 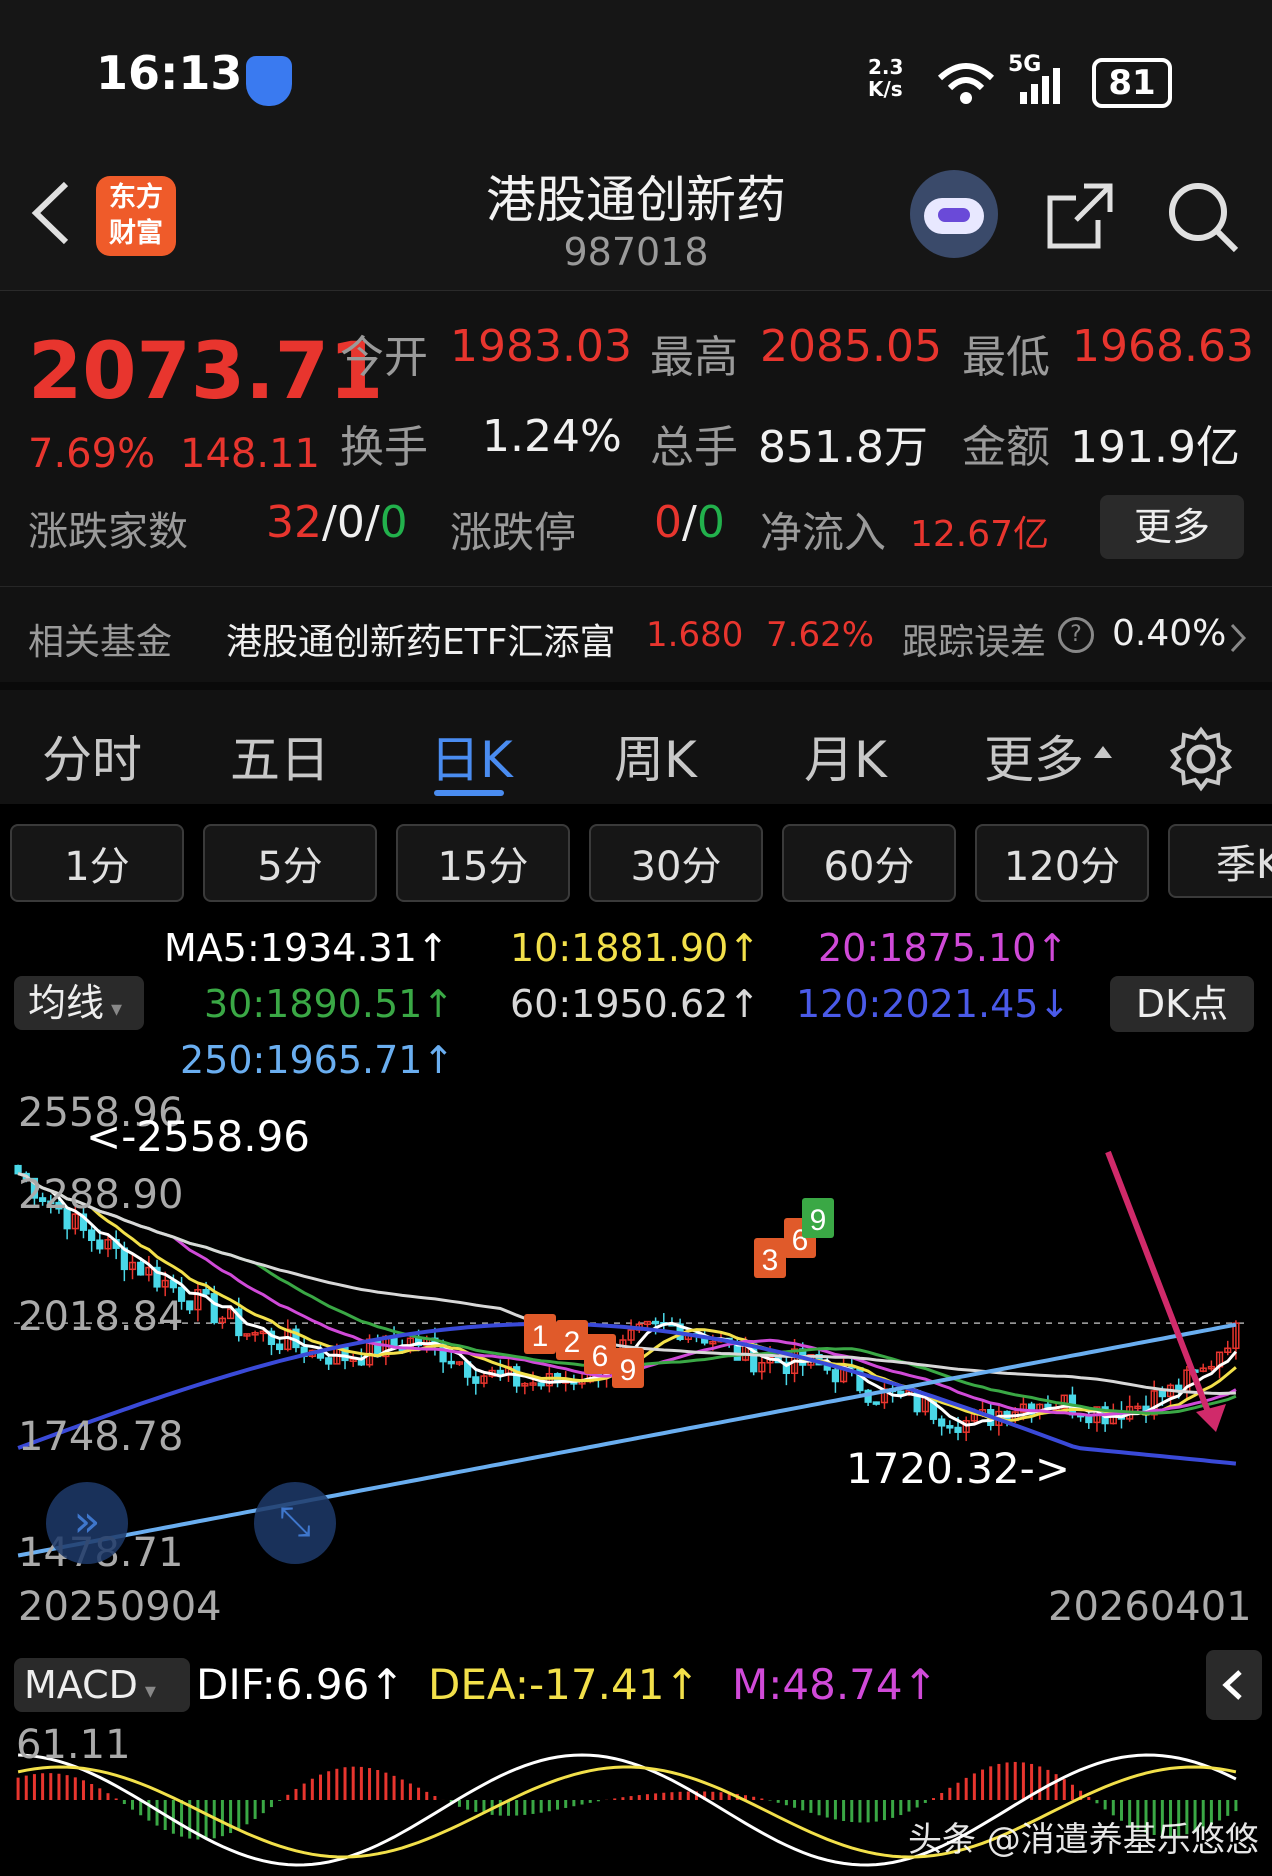 I want to click on share-icon, so click(x=1080, y=216).